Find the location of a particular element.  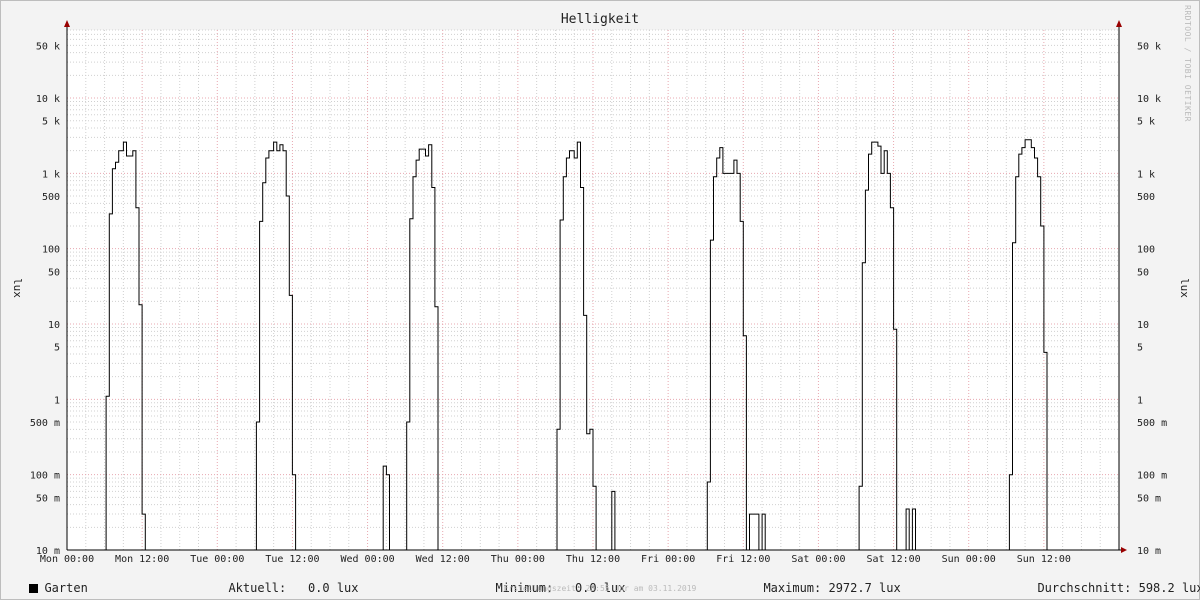

y-tick-label-right: 50 m is located at coordinates (1149, 498).